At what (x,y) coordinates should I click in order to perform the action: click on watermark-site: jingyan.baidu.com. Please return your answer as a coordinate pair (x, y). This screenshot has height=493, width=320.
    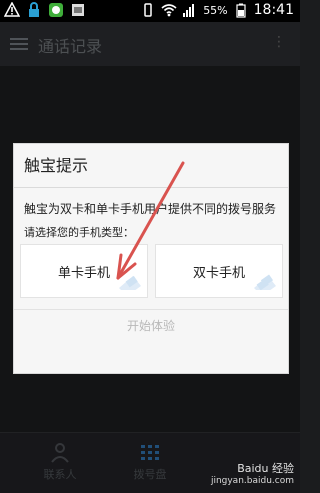
    Looking at the image, I should click on (252, 481).